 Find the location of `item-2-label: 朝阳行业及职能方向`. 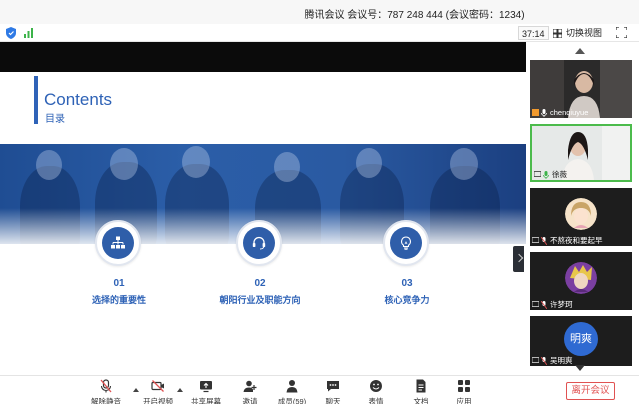

item-2-label: 朝阳行业及职能方向 is located at coordinates (260, 300).